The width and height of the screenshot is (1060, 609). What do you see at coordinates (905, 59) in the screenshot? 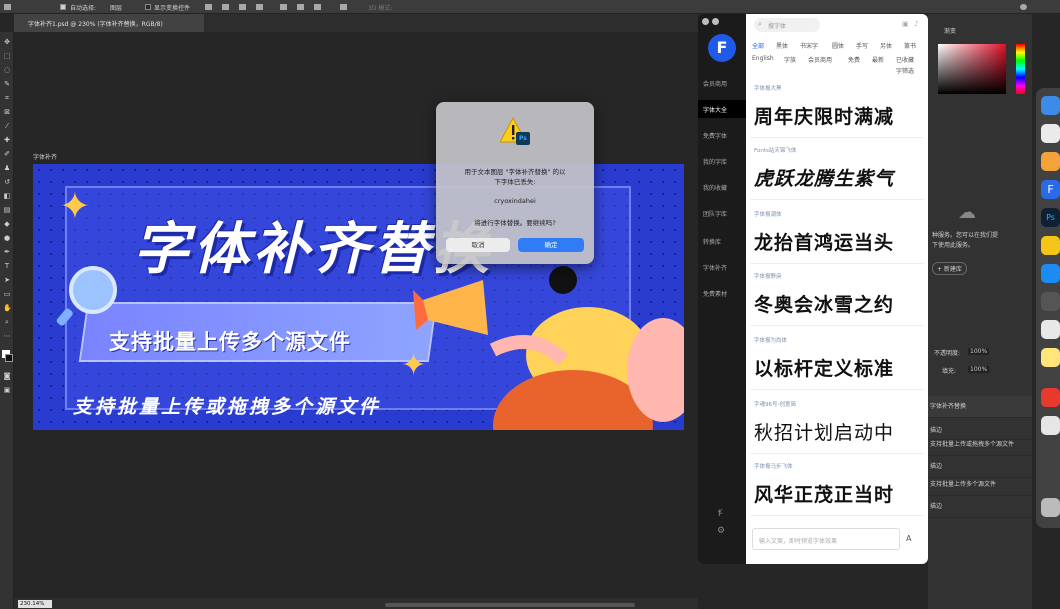
I see `category-favorited: 已收藏` at bounding box center [905, 59].